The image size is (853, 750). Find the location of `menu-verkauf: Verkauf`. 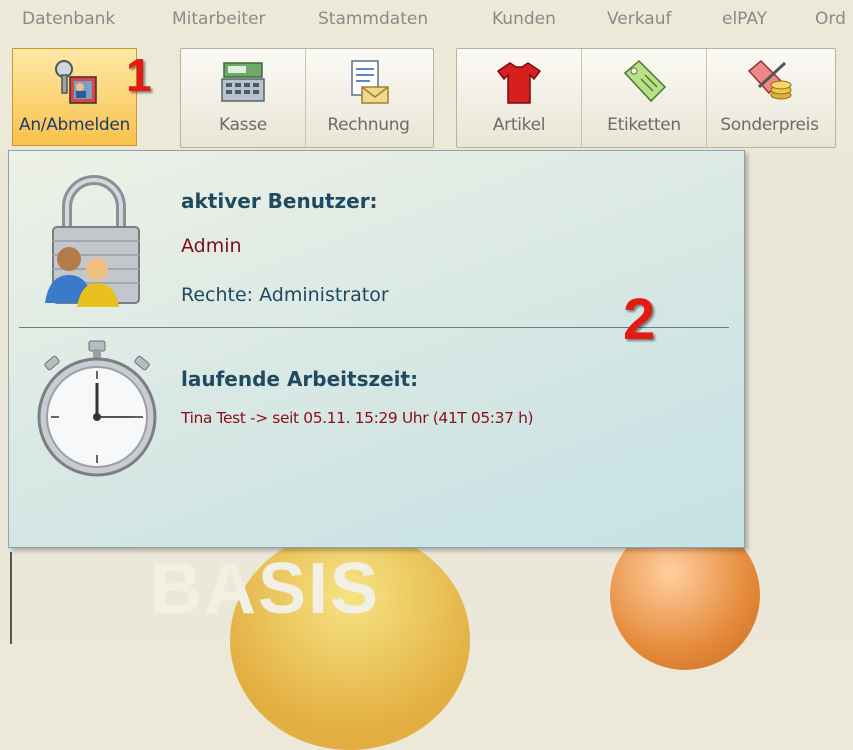

menu-verkauf: Verkauf is located at coordinates (639, 19).